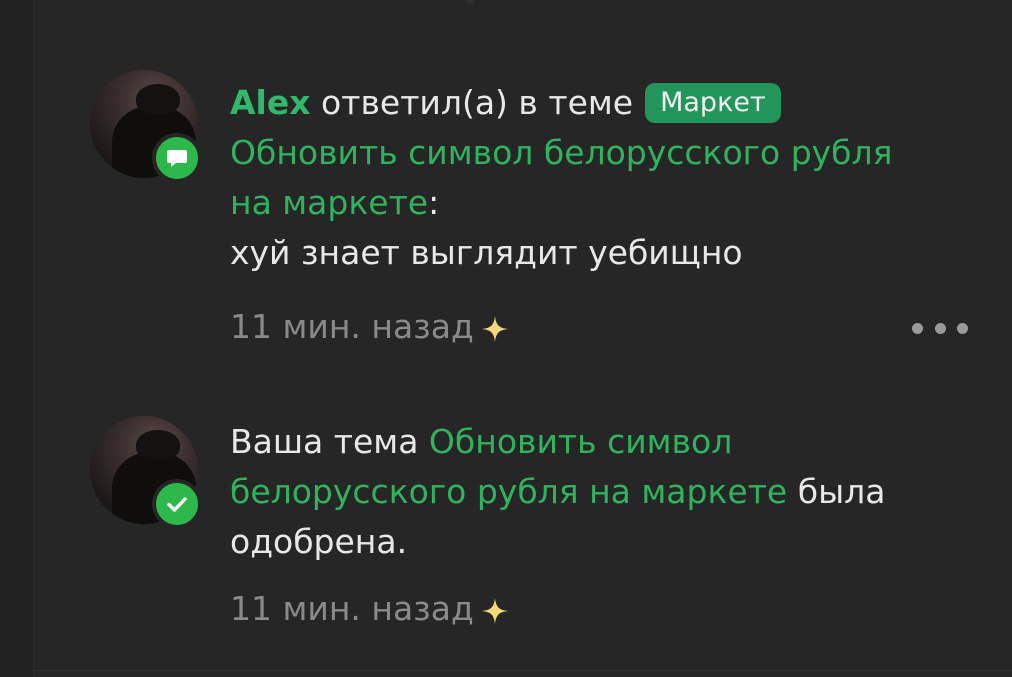 The image size is (1012, 677). I want to click on speech-bubble-icon, so click(177, 158).